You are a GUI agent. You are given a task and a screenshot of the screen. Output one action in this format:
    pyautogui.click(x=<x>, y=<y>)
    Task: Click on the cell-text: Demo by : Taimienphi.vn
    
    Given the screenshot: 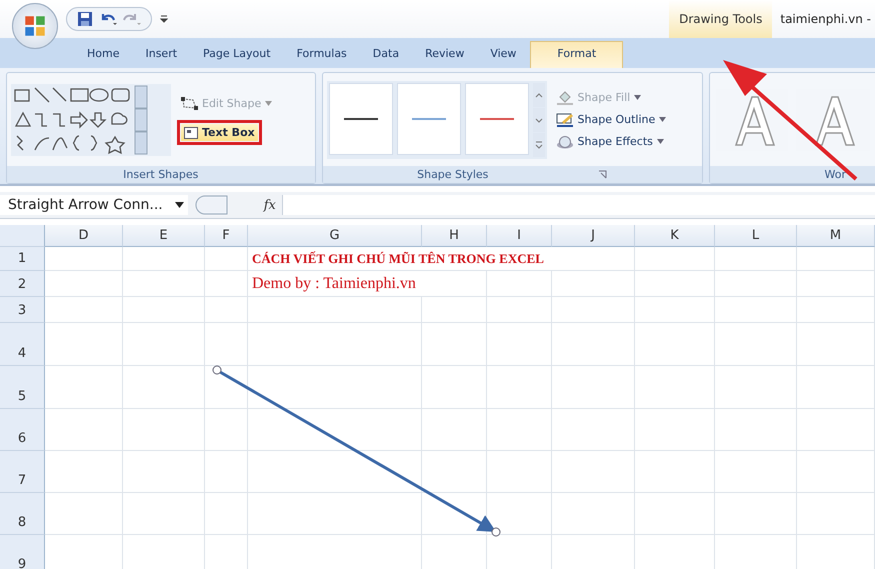 What is the action you would take?
    pyautogui.click(x=333, y=283)
    